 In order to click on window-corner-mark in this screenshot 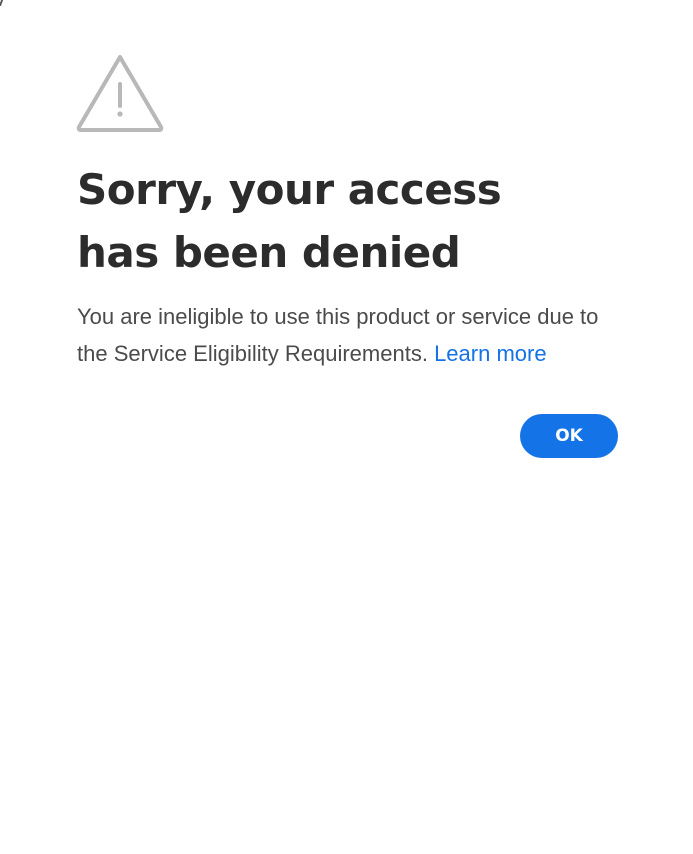, I will do `click(3, 3)`.